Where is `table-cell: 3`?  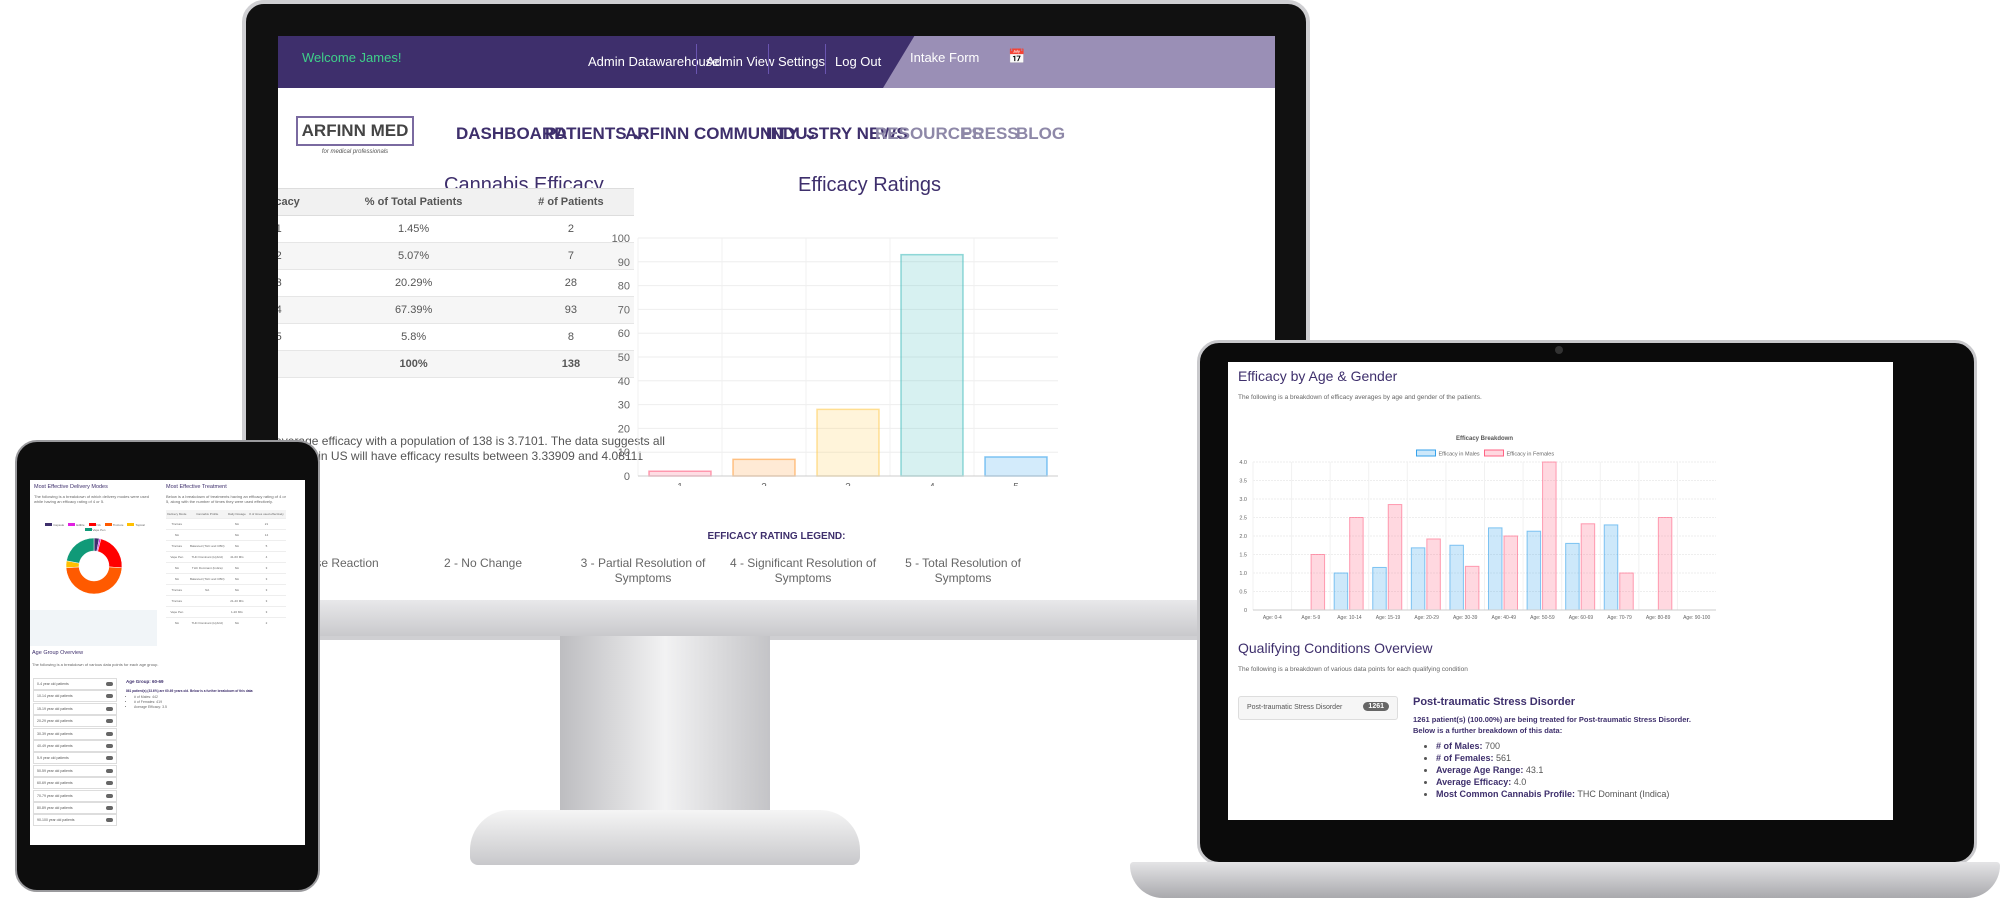
table-cell: 3 is located at coordinates (266, 612).